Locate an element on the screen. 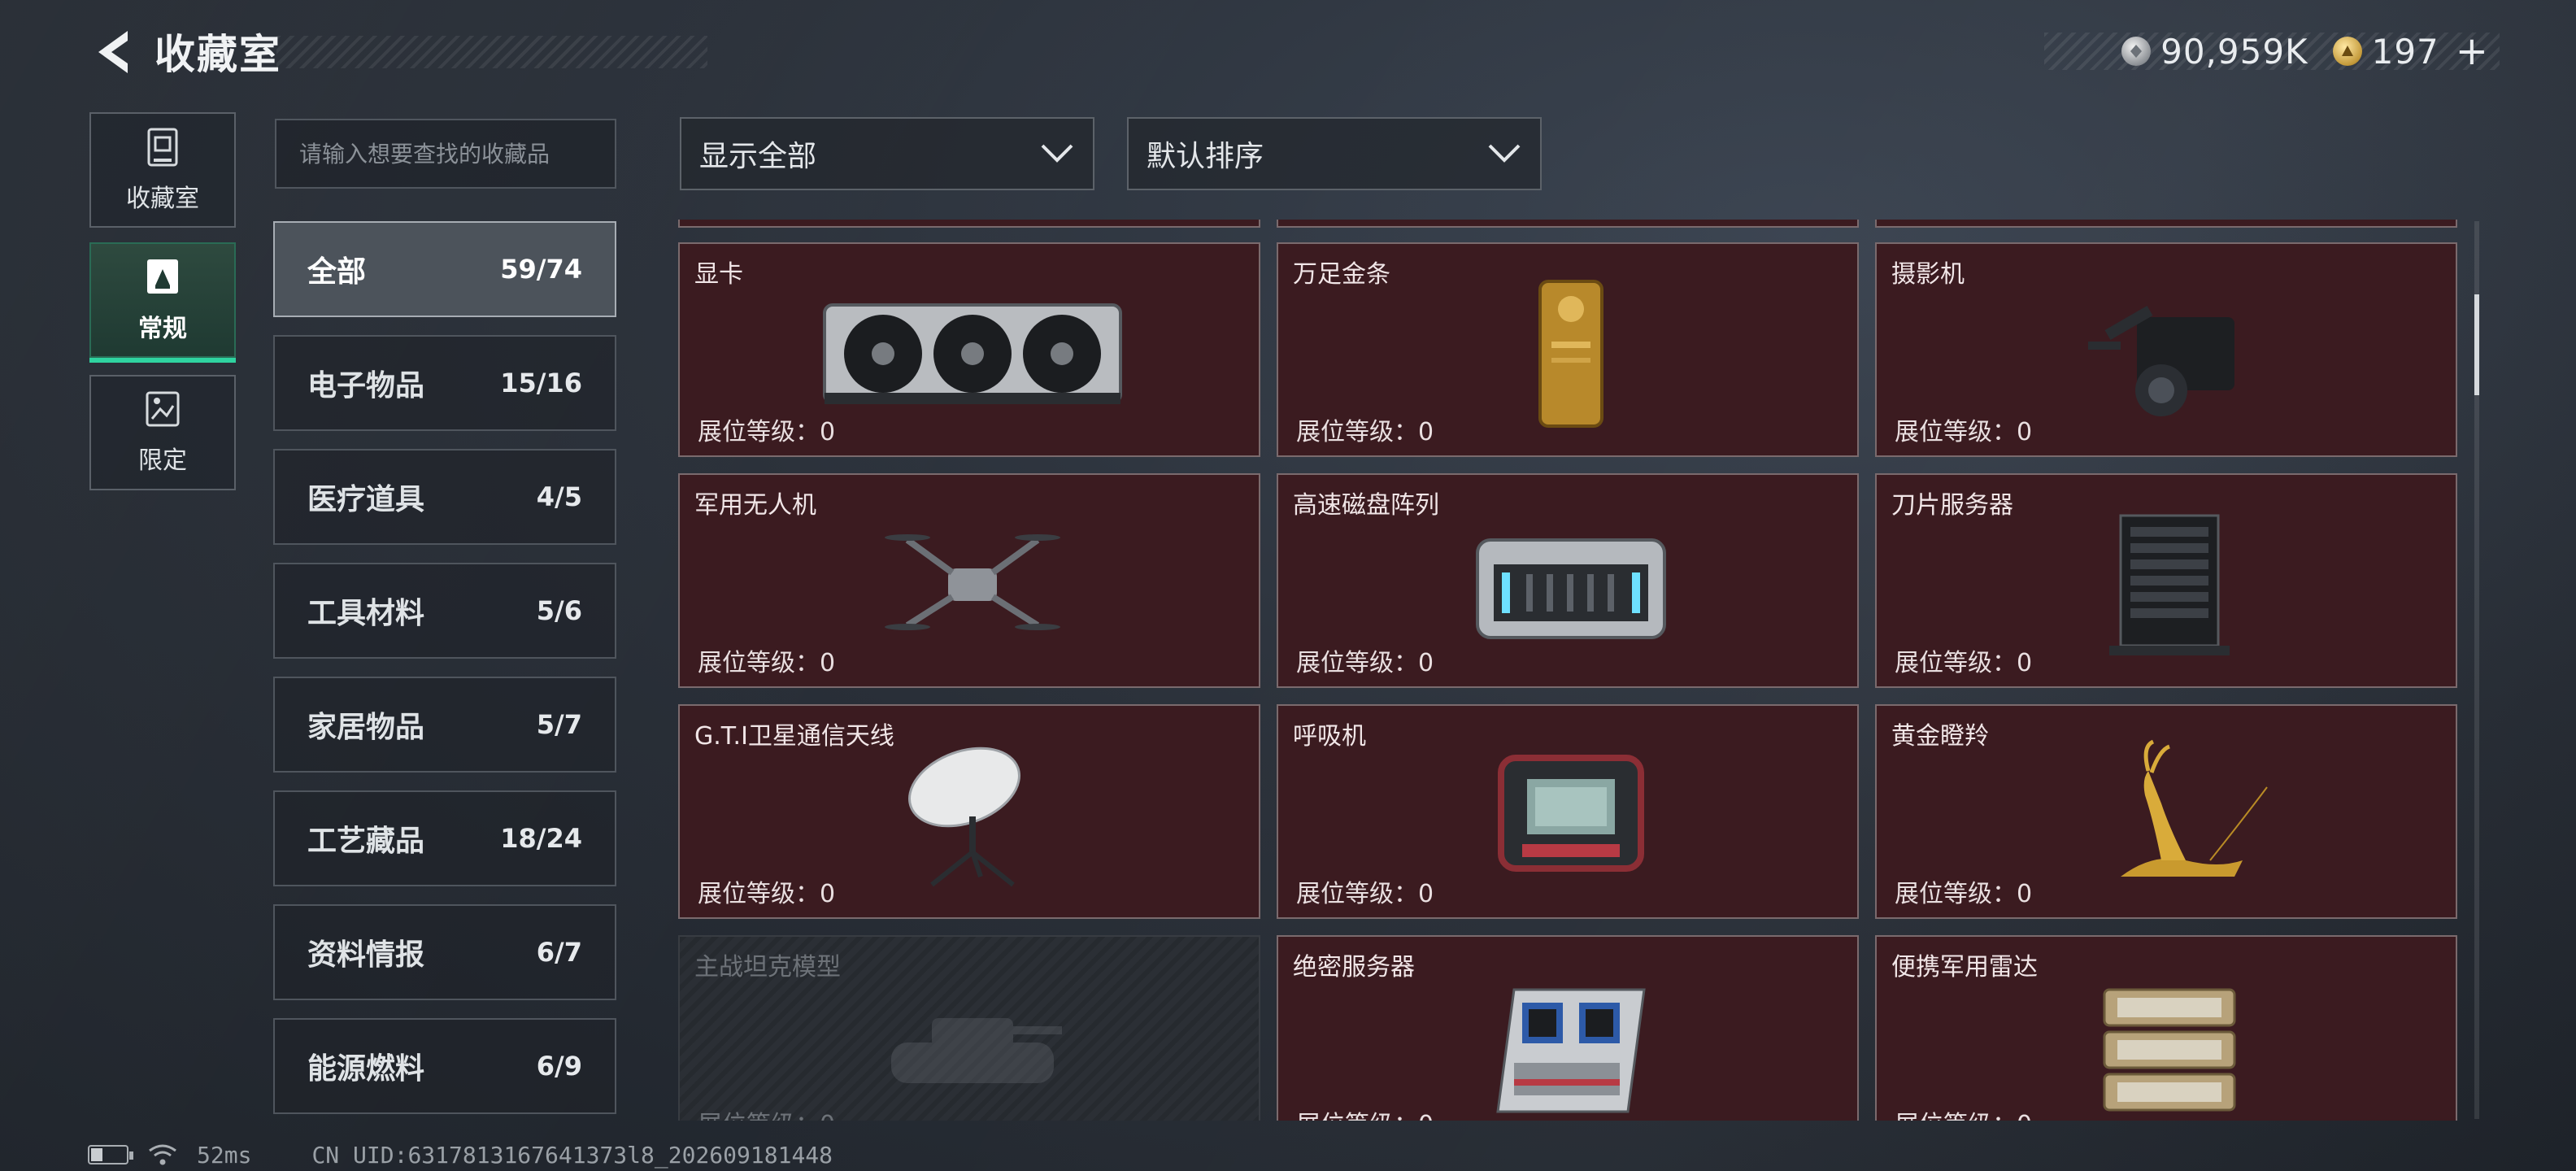  rail-item-regular: 常规 is located at coordinates (163, 302).